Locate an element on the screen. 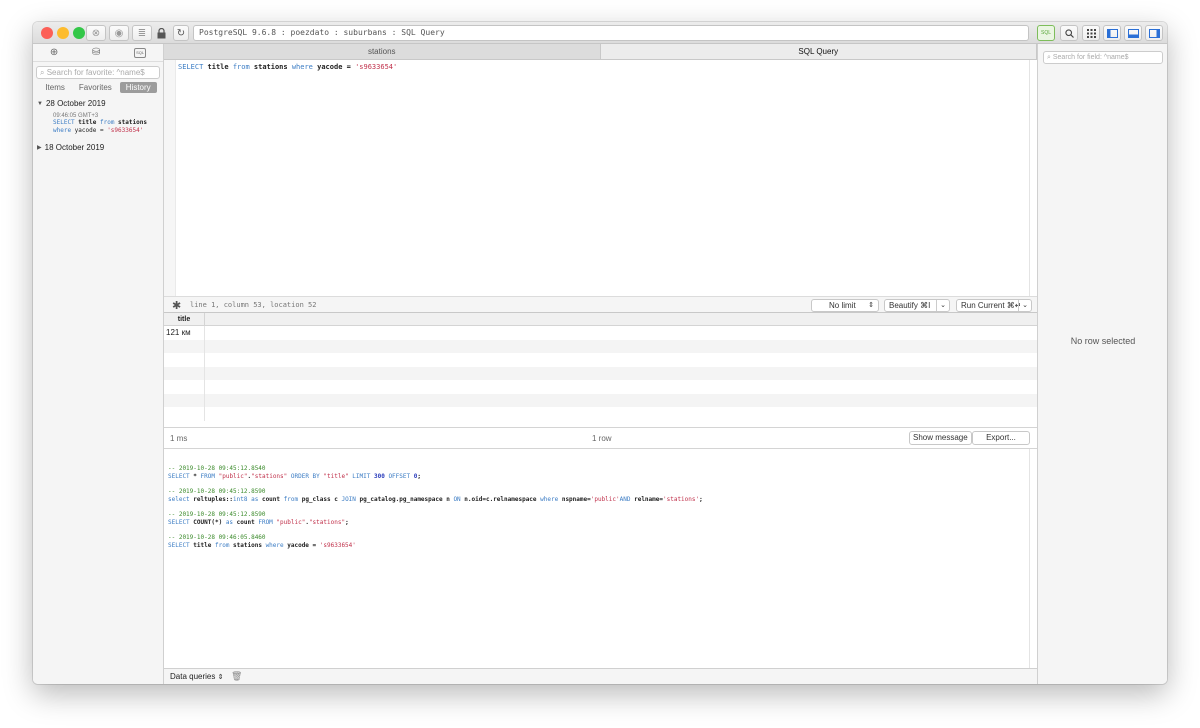  lock-button is located at coordinates (161, 33).